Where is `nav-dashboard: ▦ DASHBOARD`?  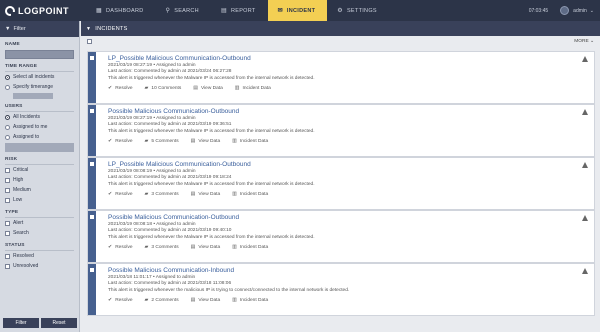 nav-dashboard: ▦ DASHBOARD is located at coordinates (121, 10).